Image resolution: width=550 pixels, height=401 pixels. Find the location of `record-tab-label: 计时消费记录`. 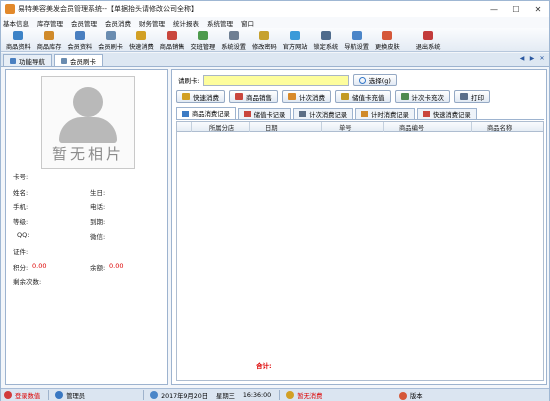

record-tab-label: 计时消费记录 is located at coordinates (390, 115).